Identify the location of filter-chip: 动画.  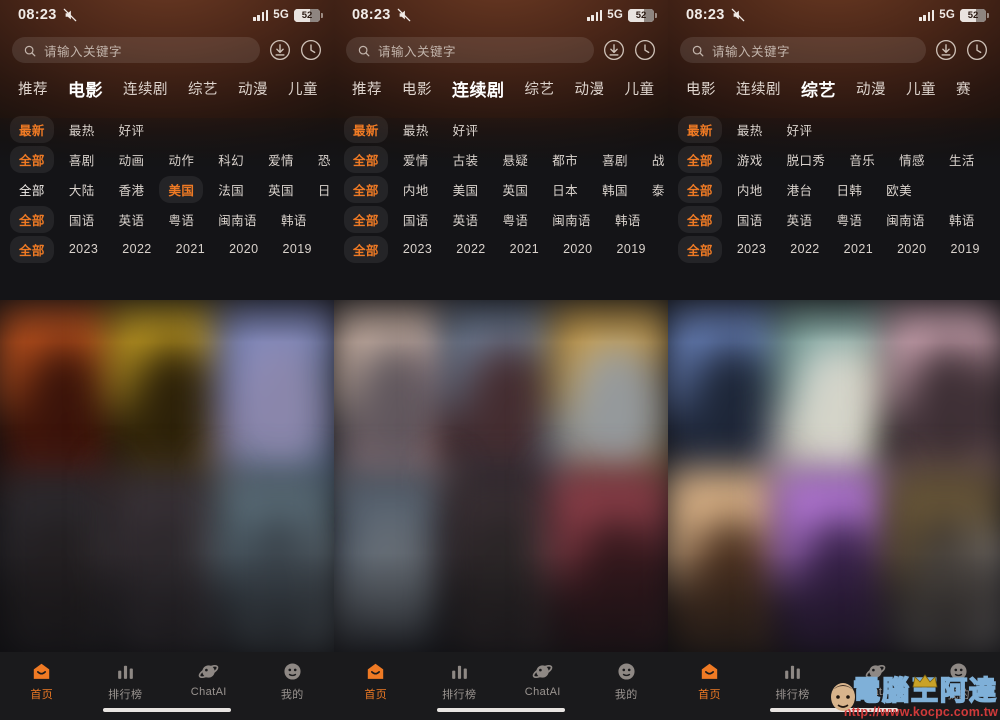
(132, 159).